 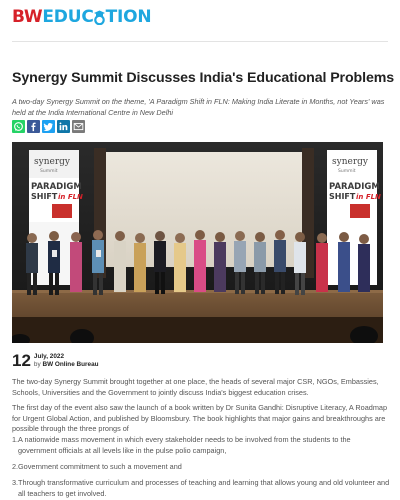 What do you see at coordinates (49, 171) in the screenshot?
I see `banner-left-summit: Summit` at bounding box center [49, 171].